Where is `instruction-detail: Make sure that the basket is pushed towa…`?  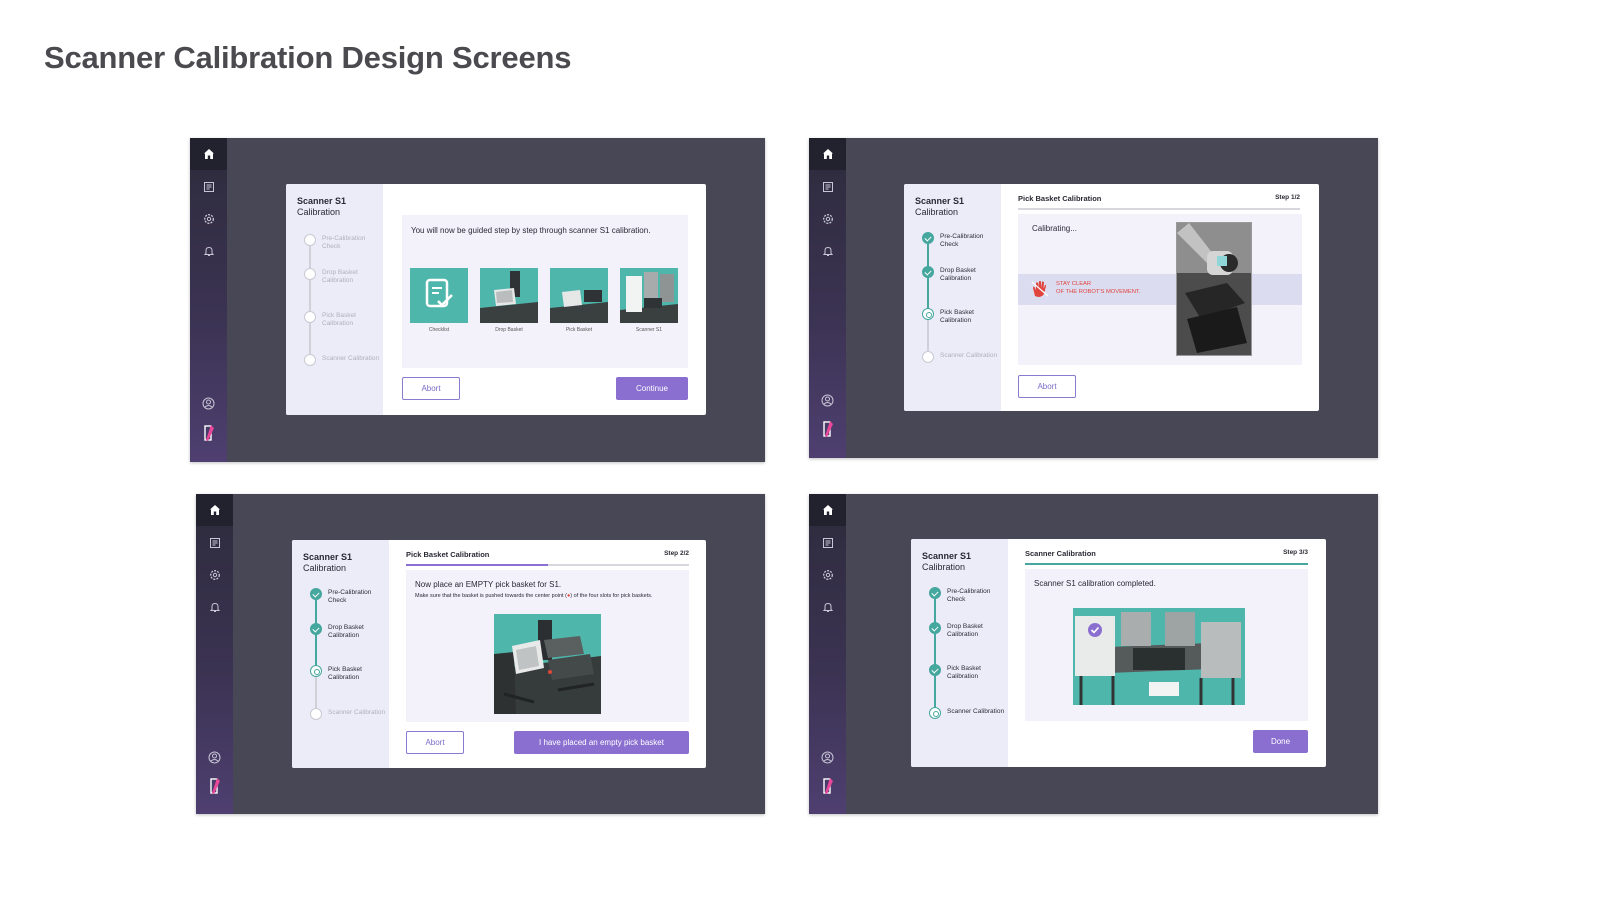
instruction-detail: Make sure that the basket is pushed towa… is located at coordinates (534, 596).